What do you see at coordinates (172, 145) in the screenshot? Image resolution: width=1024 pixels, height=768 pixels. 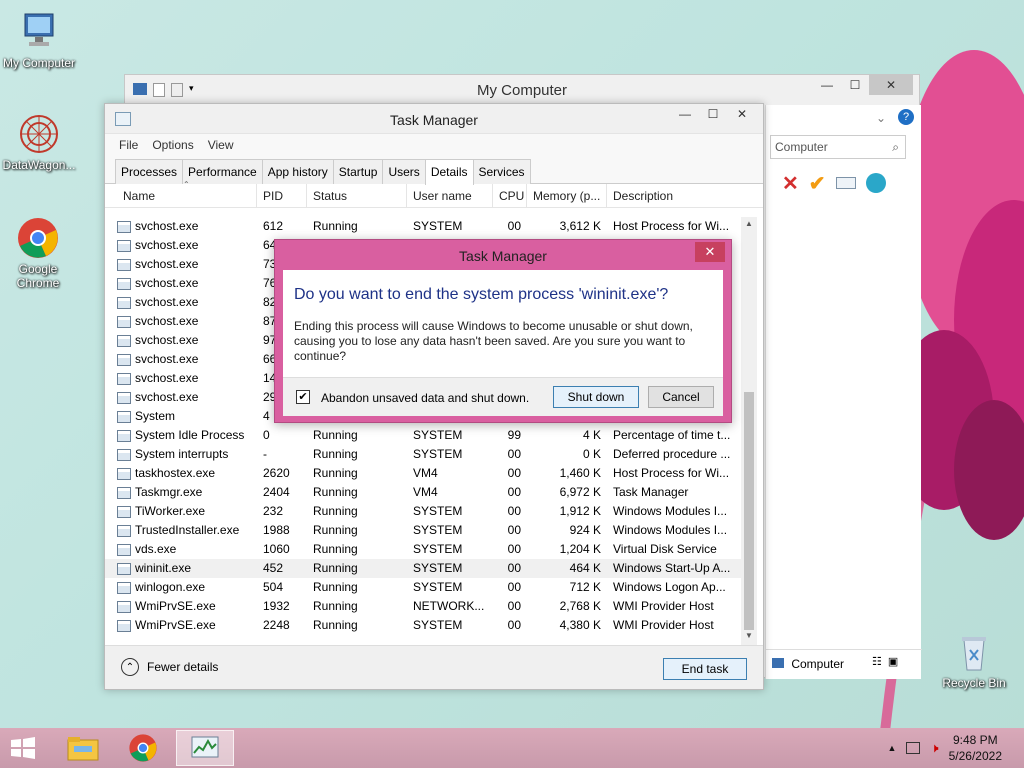 I see `menu-options: Options` at bounding box center [172, 145].